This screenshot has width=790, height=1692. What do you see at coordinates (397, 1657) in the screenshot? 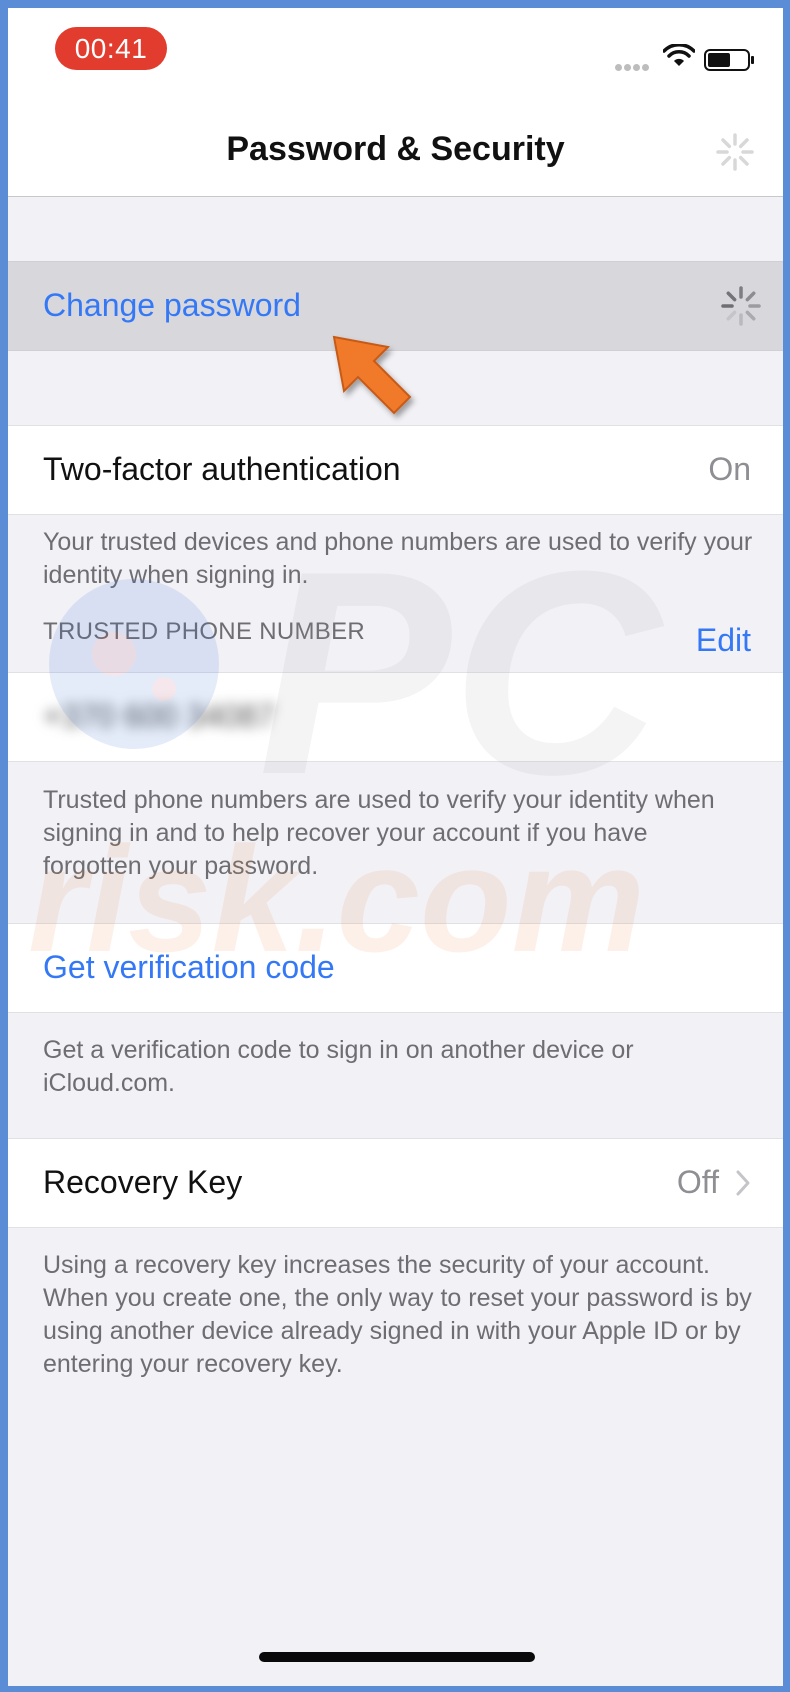
I see `home-indicator` at bounding box center [397, 1657].